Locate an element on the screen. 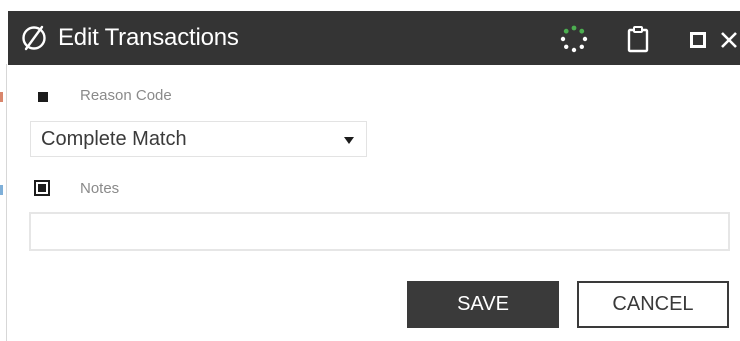 The image size is (740, 341). caret-down-icon is located at coordinates (349, 140).